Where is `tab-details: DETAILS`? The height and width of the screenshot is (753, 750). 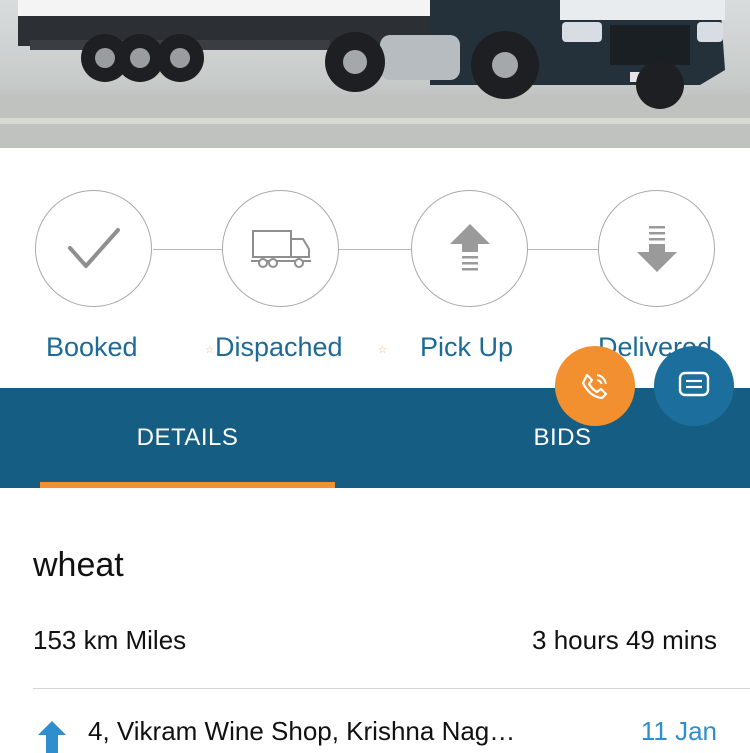 tab-details: DETAILS is located at coordinates (187, 438).